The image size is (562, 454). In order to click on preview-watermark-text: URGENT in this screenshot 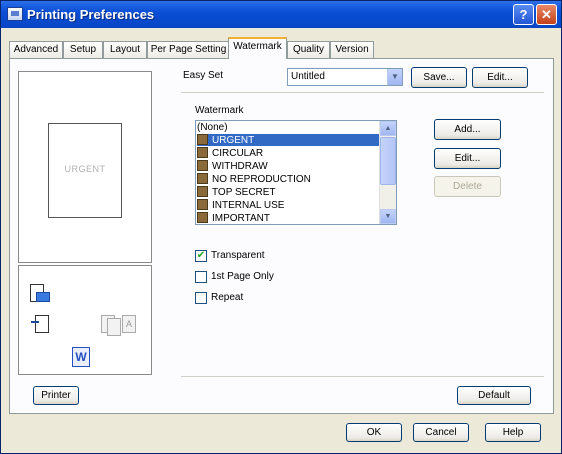, I will do `click(85, 169)`.